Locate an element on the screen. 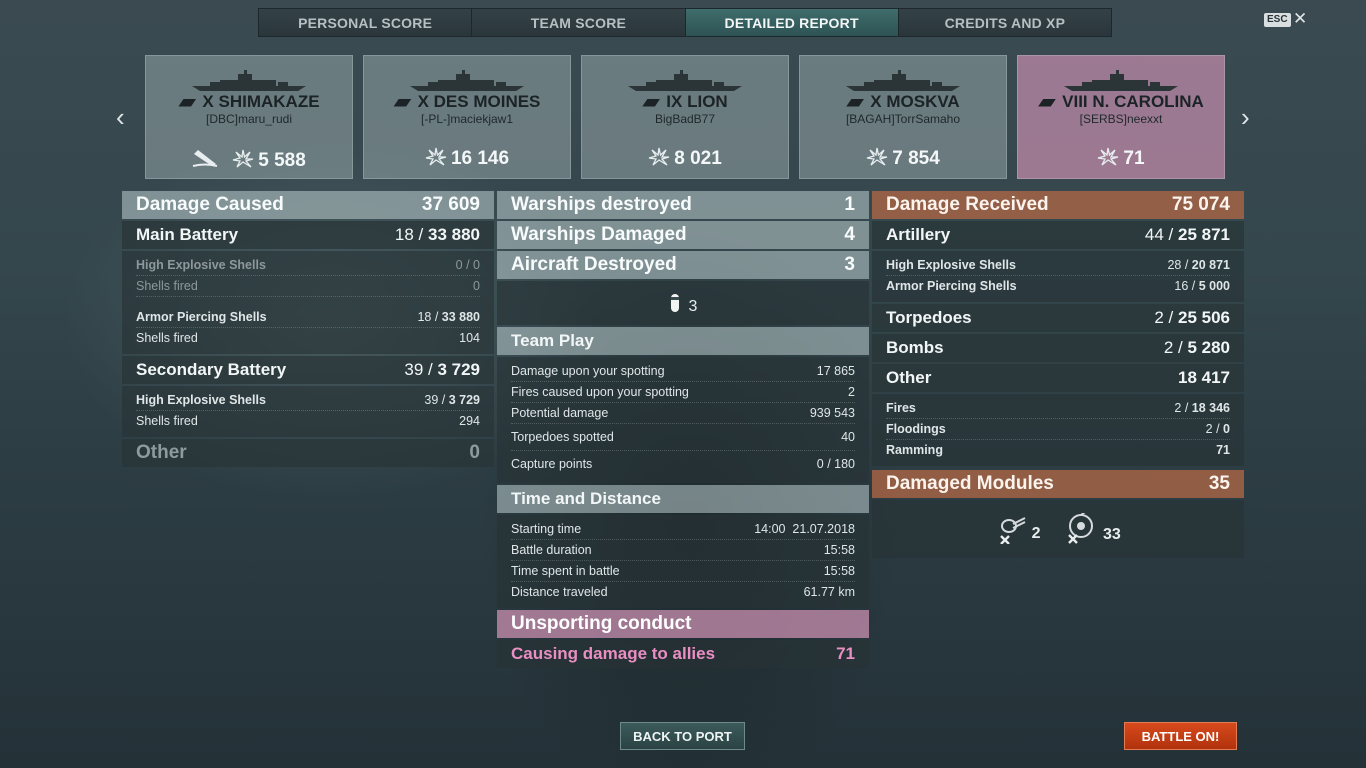  other-received-details: Fires 2 / 18 346 Floodings 2 / 0 Ramming 71 is located at coordinates (1058, 430).